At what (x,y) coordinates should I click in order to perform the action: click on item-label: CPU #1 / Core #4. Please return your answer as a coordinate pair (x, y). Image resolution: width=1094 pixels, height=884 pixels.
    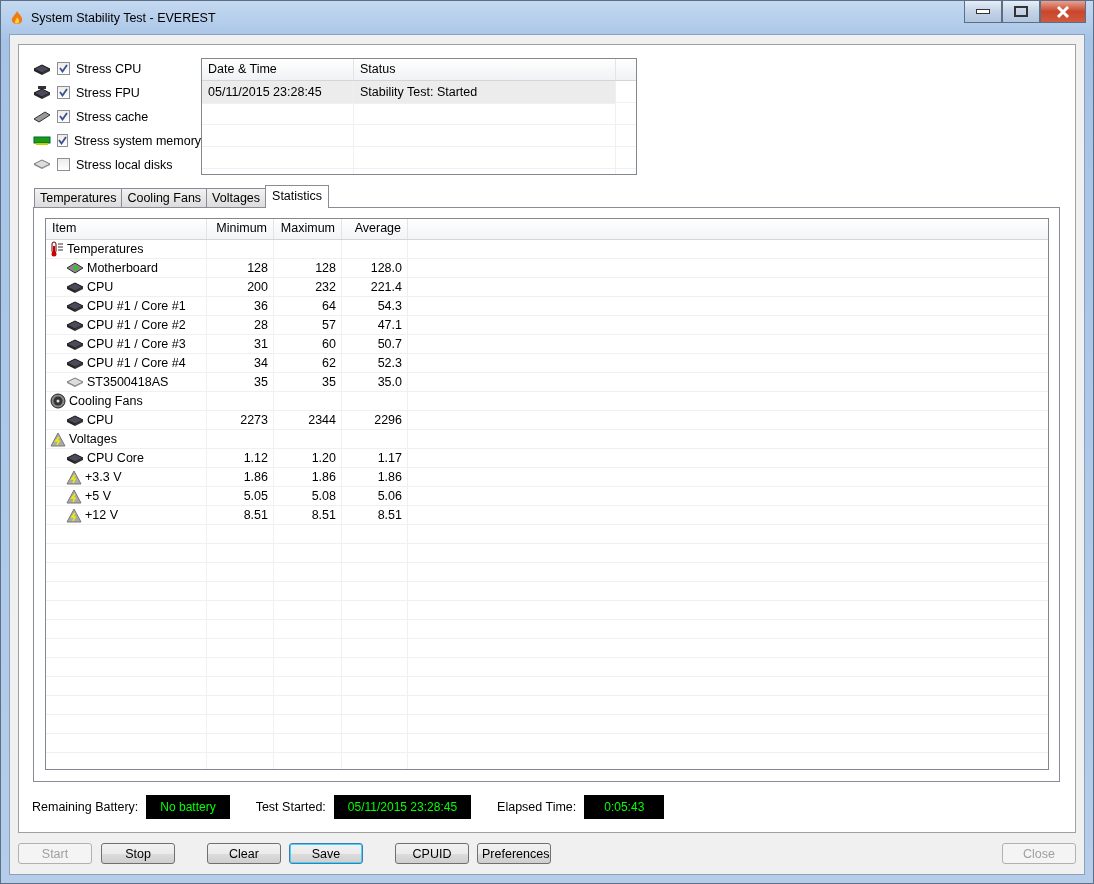
    Looking at the image, I should click on (136, 363).